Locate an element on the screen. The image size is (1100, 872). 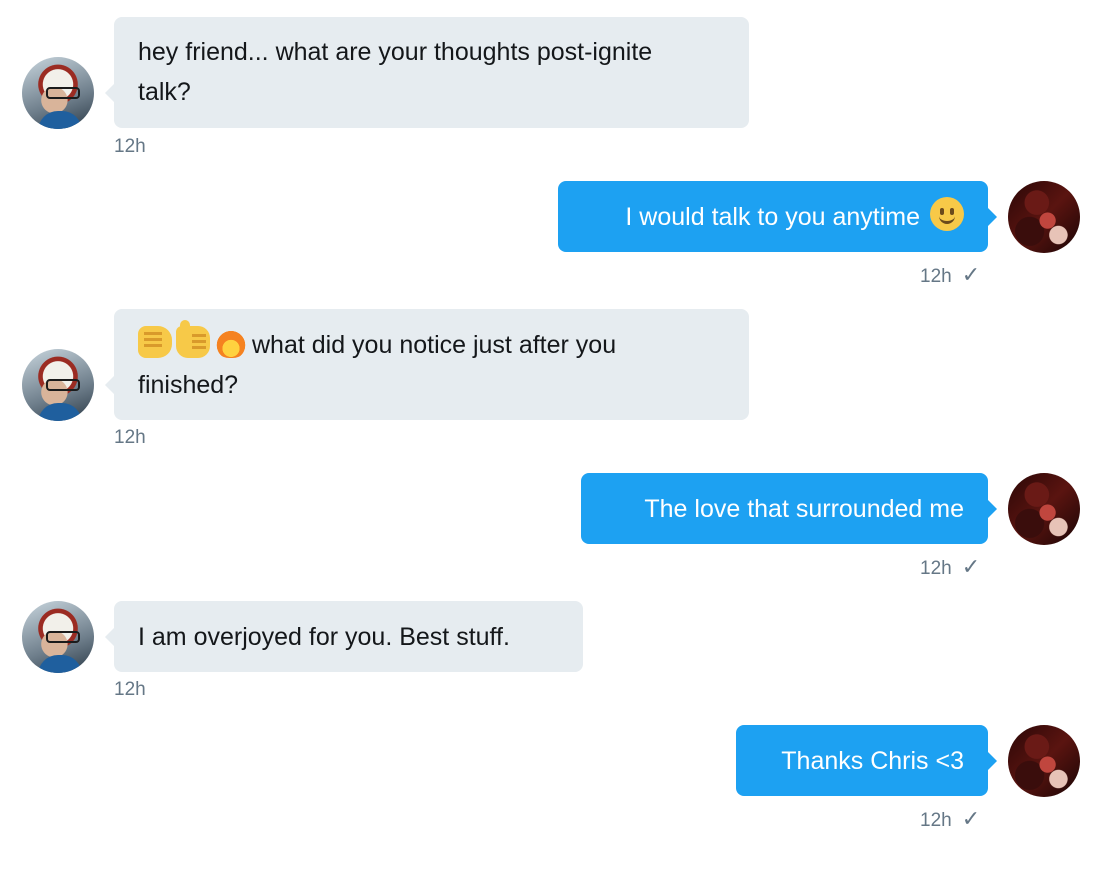
message-text: talk? is located at coordinates (164, 92).